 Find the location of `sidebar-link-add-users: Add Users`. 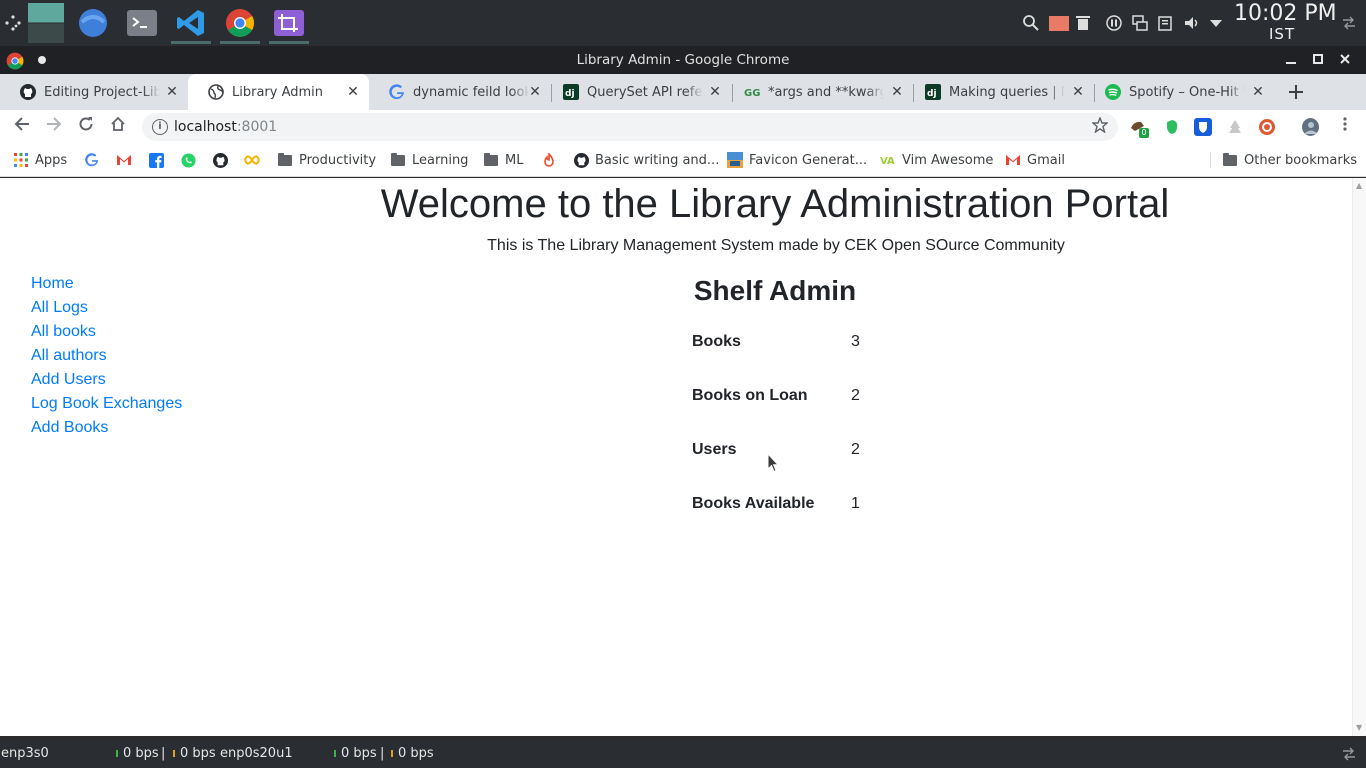

sidebar-link-add-users: Add Users is located at coordinates (106, 380).